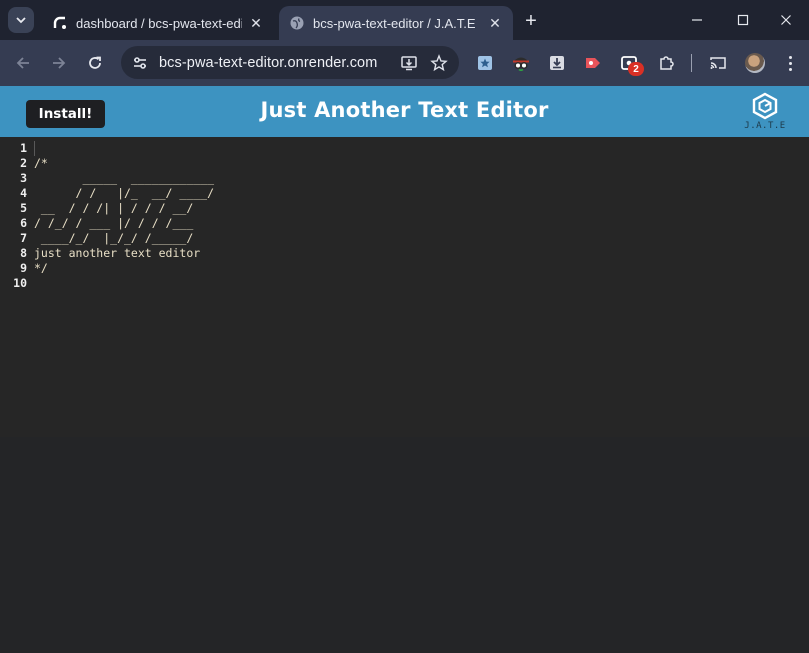 The height and width of the screenshot is (653, 809). Describe the element at coordinates (755, 63) in the screenshot. I see `profile-avatar` at that location.